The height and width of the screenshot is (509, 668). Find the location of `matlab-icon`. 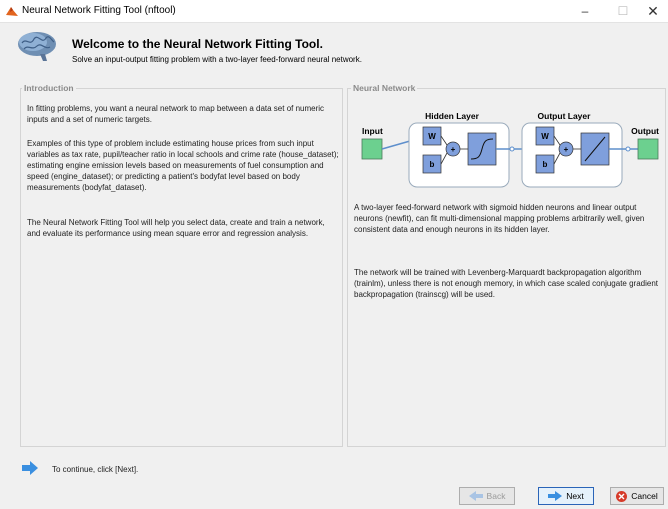

matlab-icon is located at coordinates (12, 11).